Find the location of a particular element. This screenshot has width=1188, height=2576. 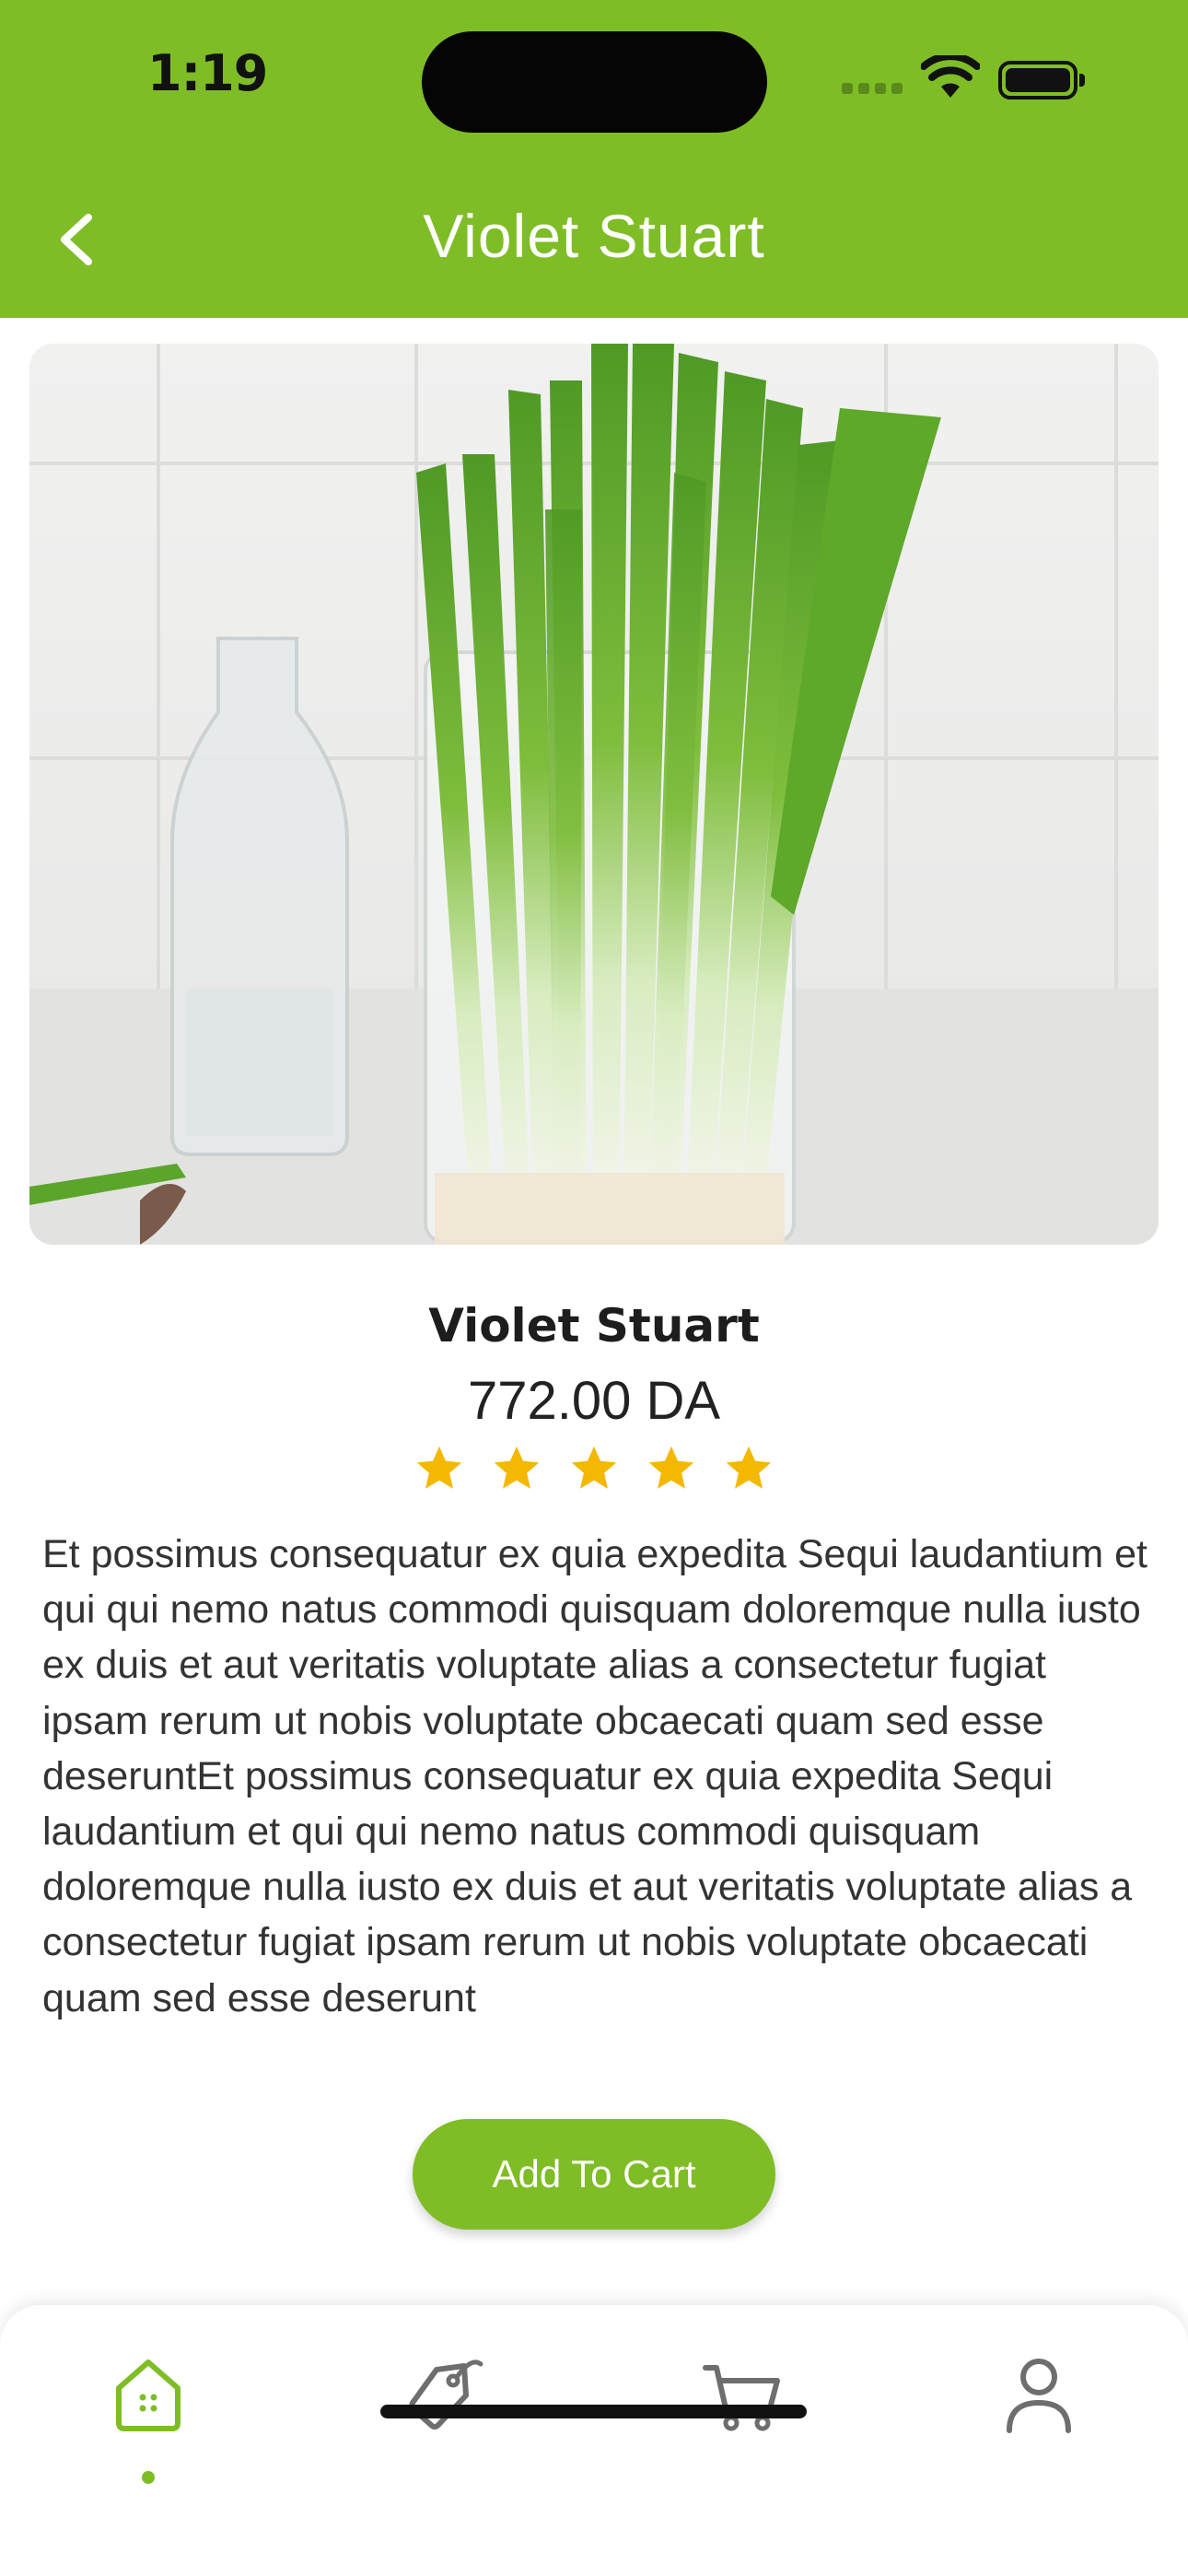

status-time: 1:19 is located at coordinates (207, 73).